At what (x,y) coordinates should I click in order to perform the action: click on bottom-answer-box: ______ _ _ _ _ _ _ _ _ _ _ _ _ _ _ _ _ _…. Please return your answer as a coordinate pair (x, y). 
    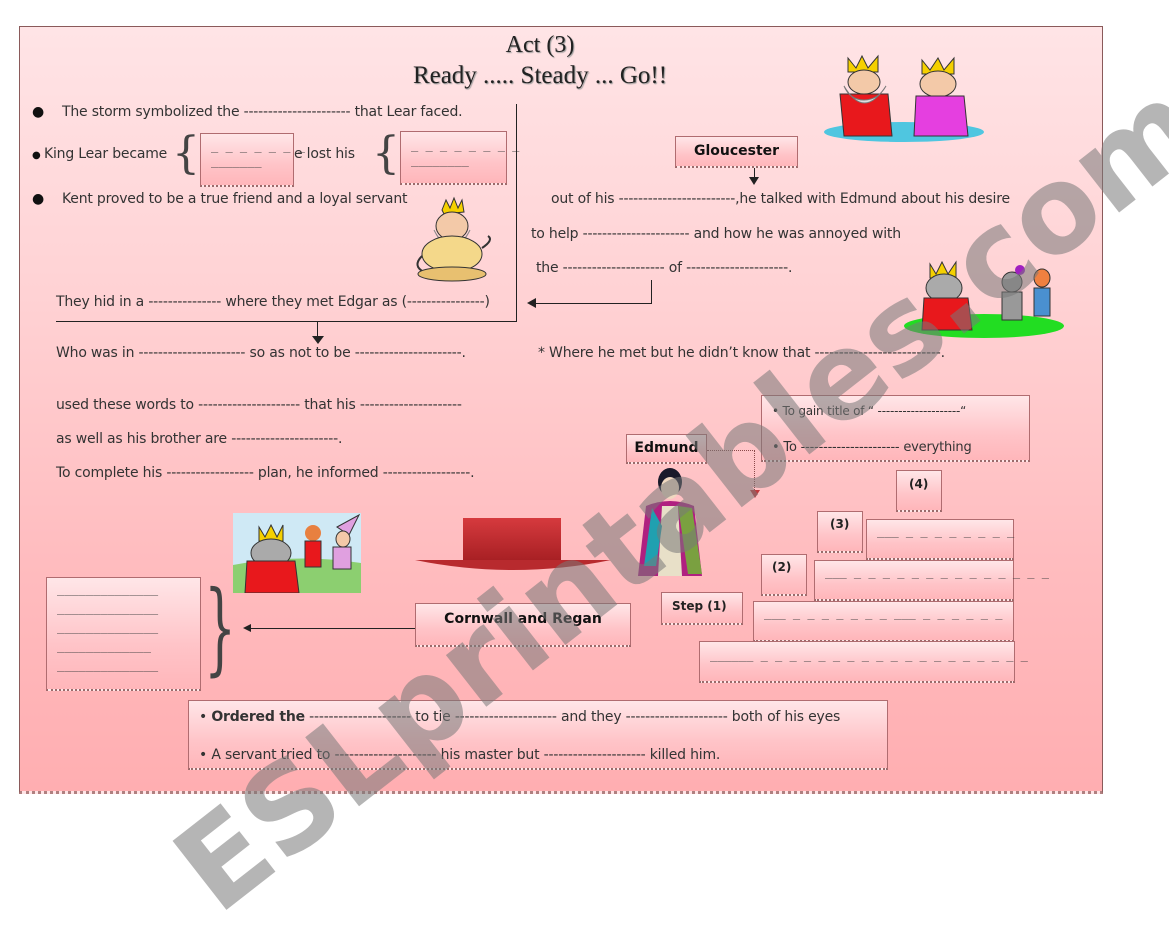
    Looking at the image, I should click on (863, 662).